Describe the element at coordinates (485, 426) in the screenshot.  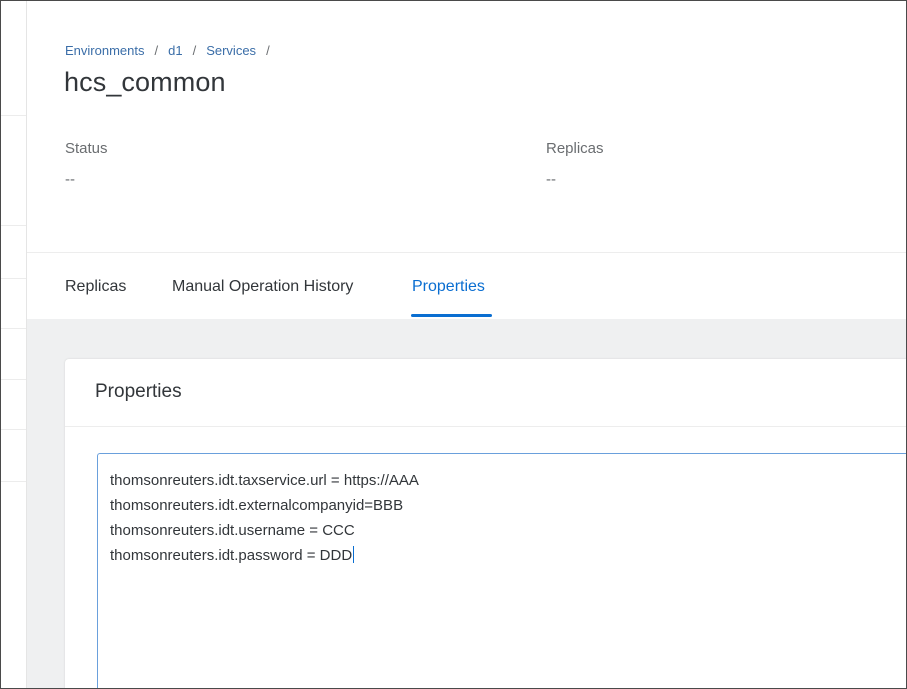
I see `card-divider` at that location.